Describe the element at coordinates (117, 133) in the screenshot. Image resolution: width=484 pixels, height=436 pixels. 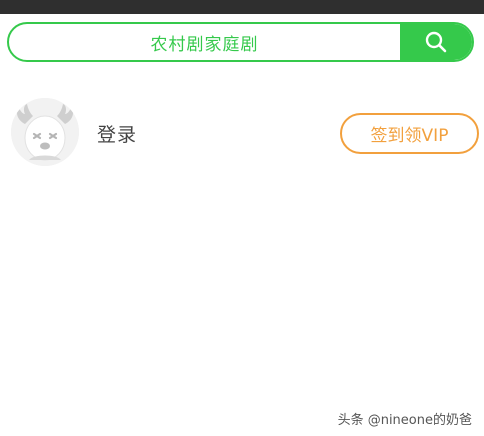
I see `login-label: 登录` at that location.